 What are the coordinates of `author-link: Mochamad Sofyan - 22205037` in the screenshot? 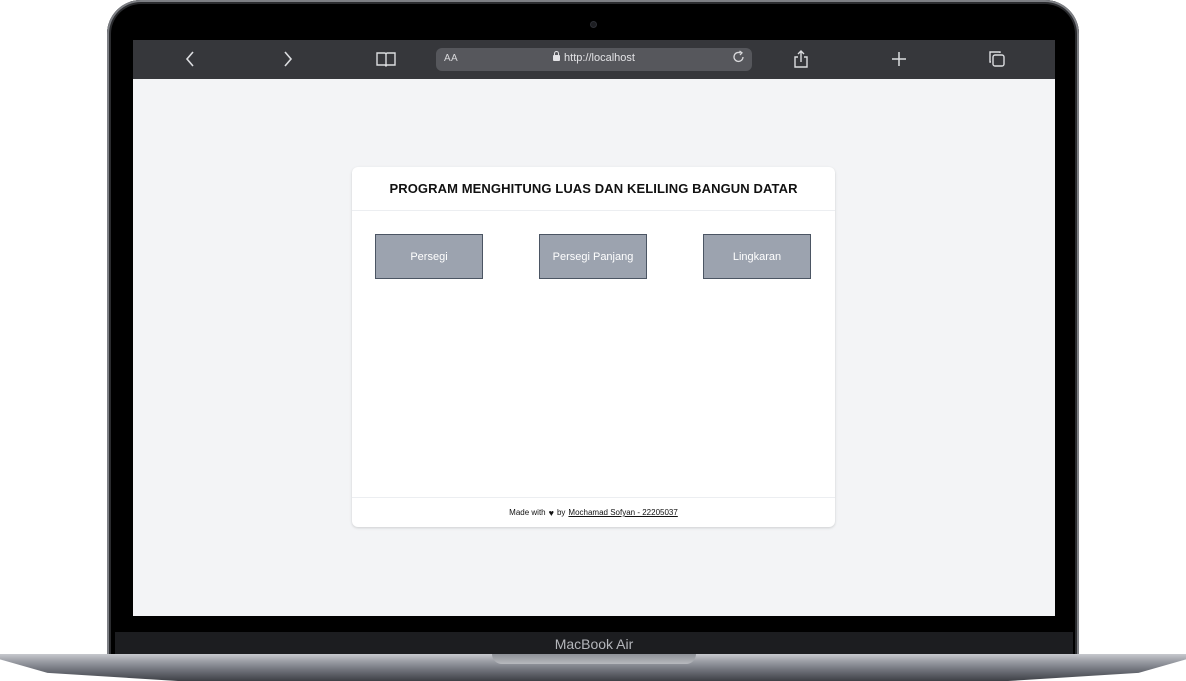 It's located at (622, 512).